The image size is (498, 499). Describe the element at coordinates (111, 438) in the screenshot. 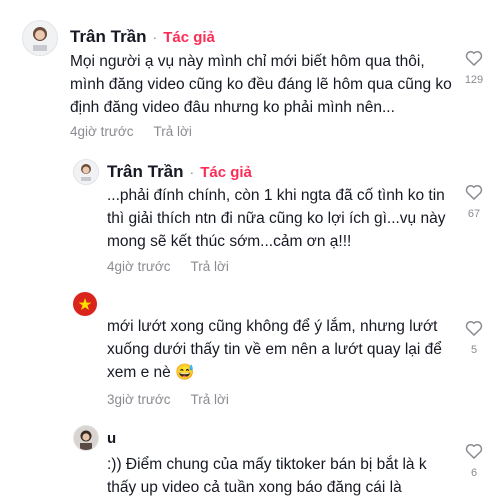

I see `username: u` at that location.